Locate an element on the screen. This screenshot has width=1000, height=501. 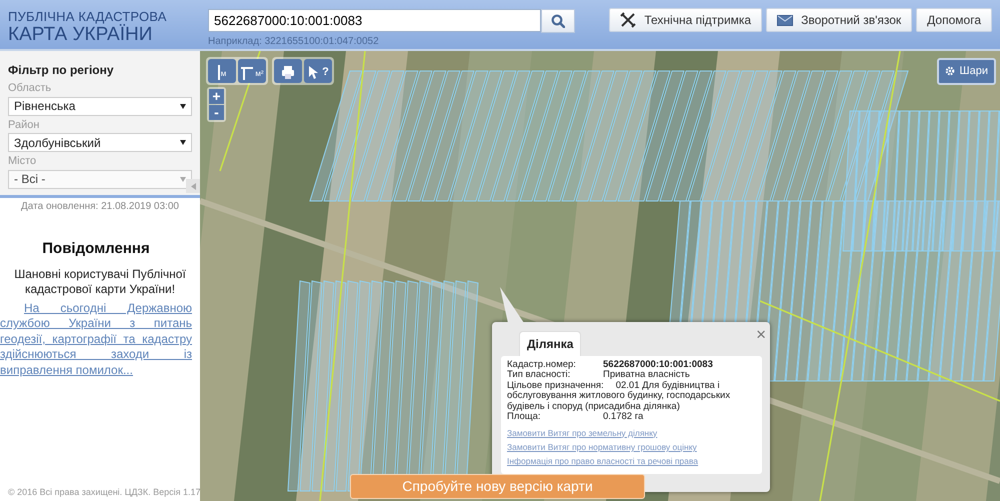
copyright-text: © 2016 Всі права захищені. ЦДЗК. Версія 1.17 is located at coordinates (103, 492).